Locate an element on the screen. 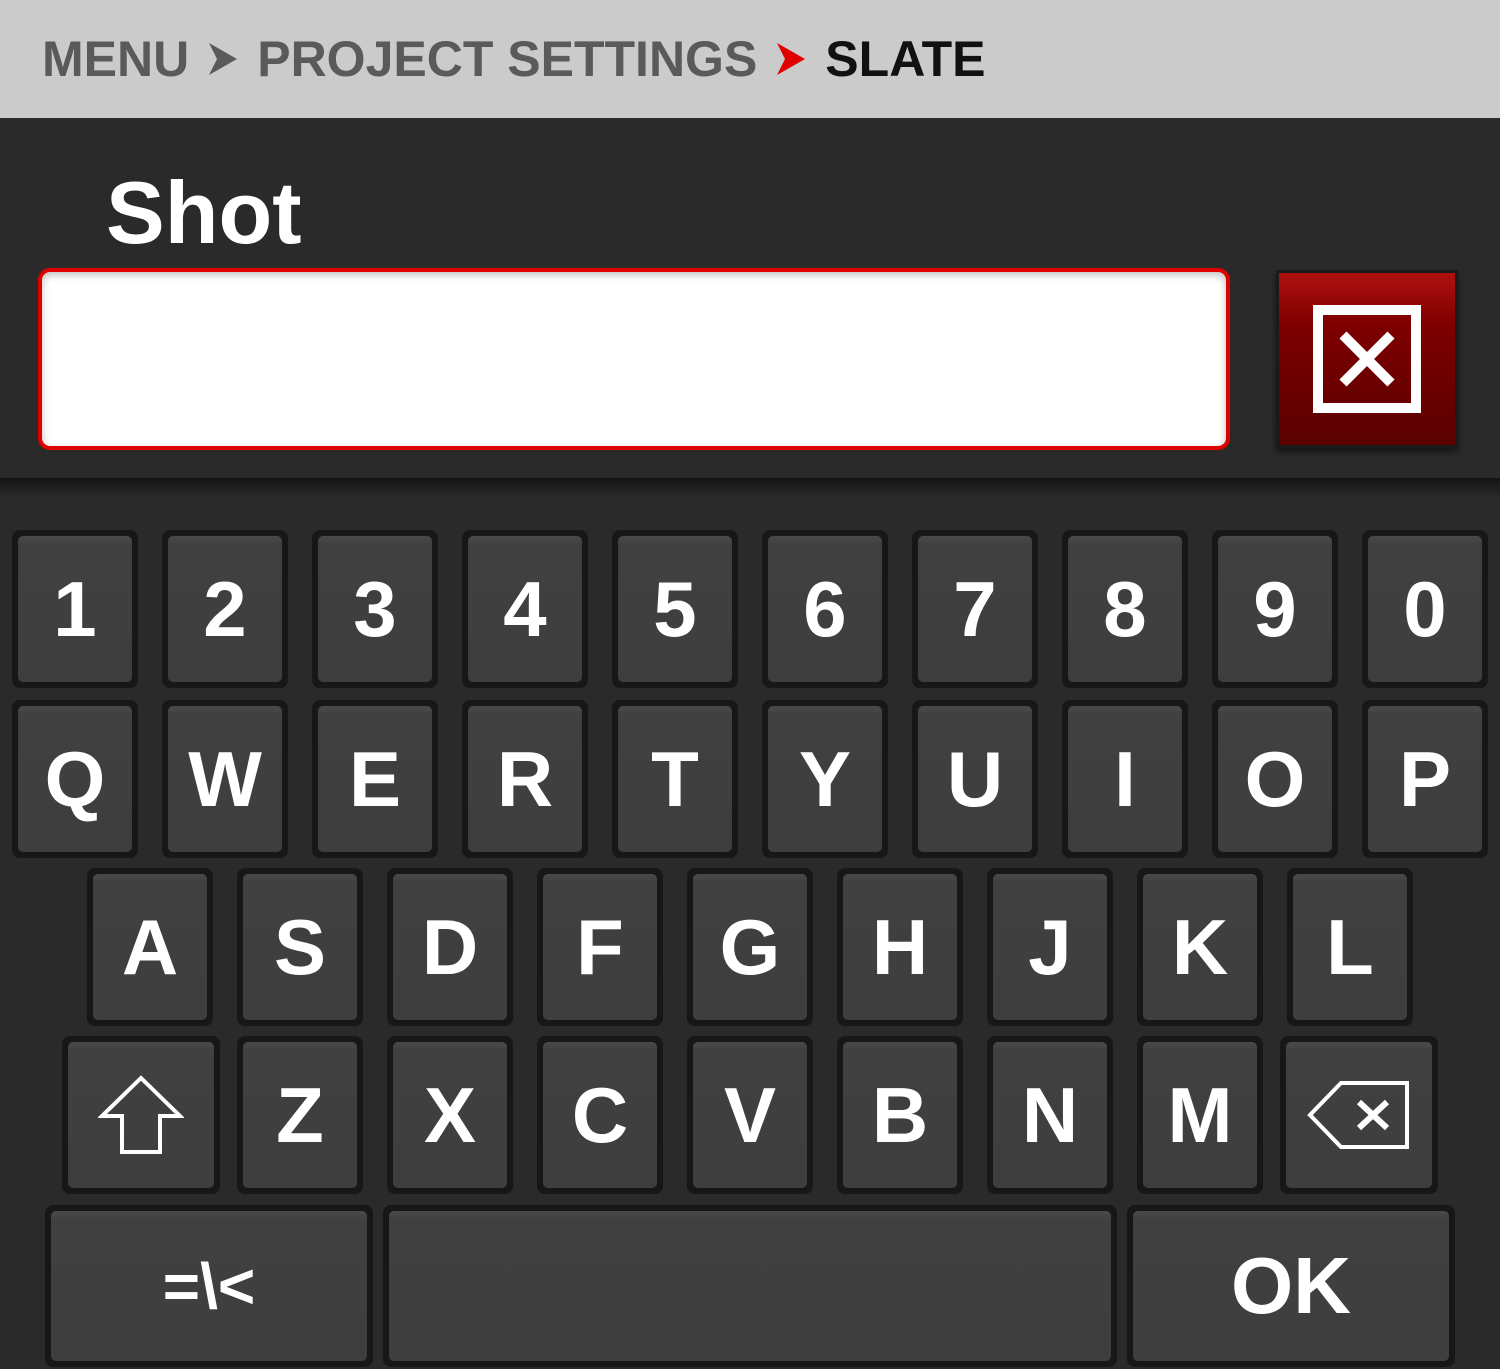 This screenshot has width=1500, height=1369. key-r-label: R is located at coordinates (525, 778).